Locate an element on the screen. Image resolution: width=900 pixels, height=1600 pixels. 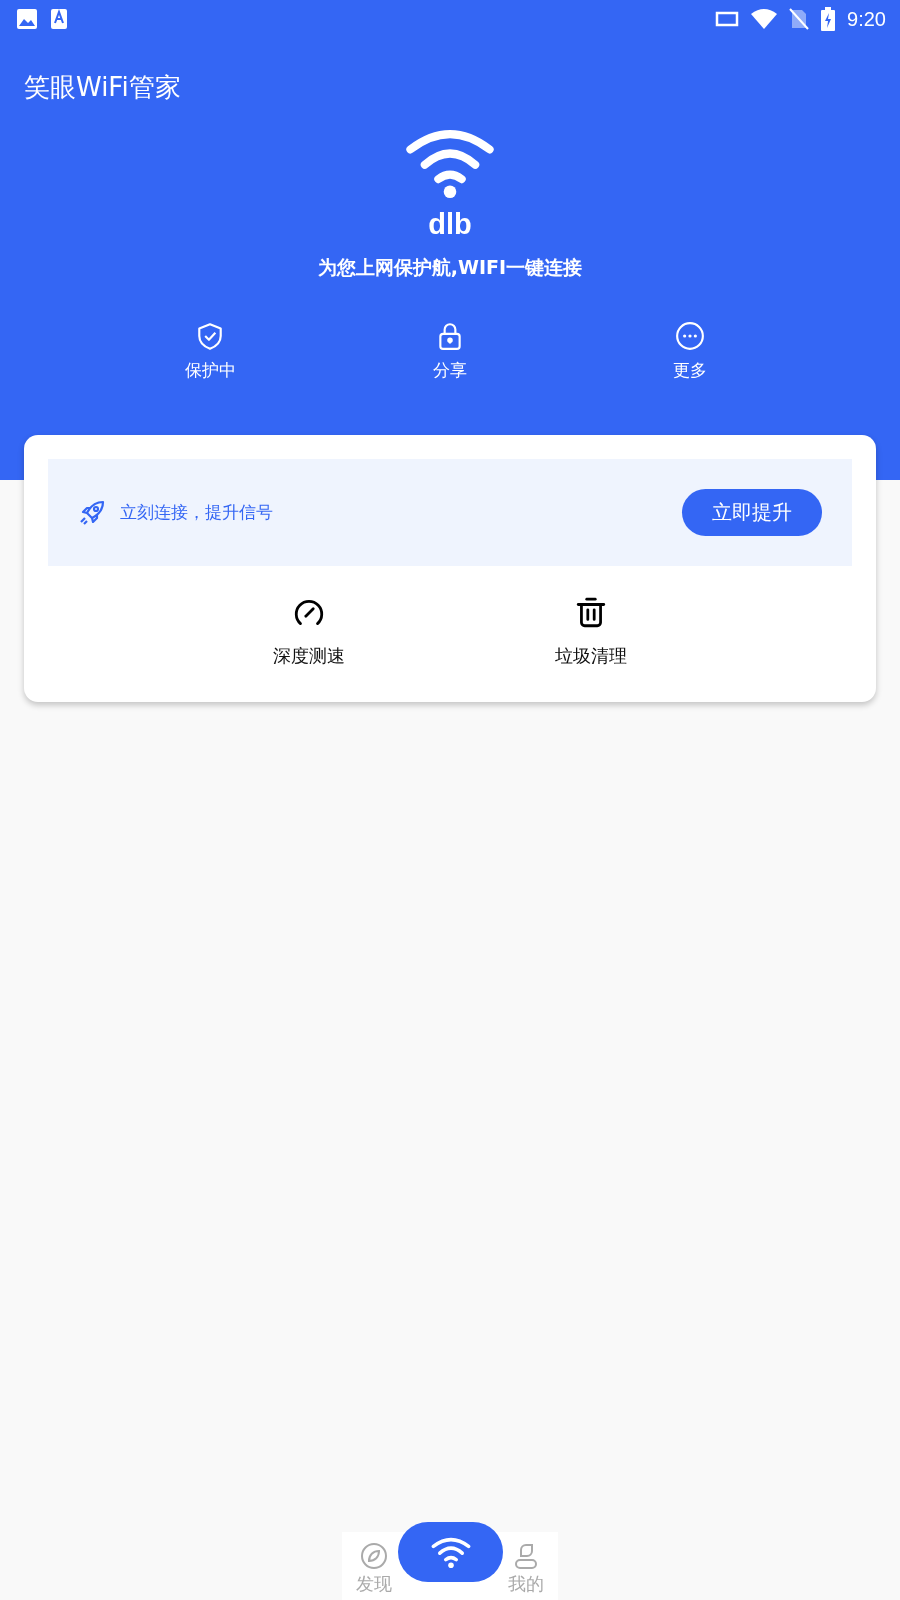
cast-icon is located at coordinates (727, 19).